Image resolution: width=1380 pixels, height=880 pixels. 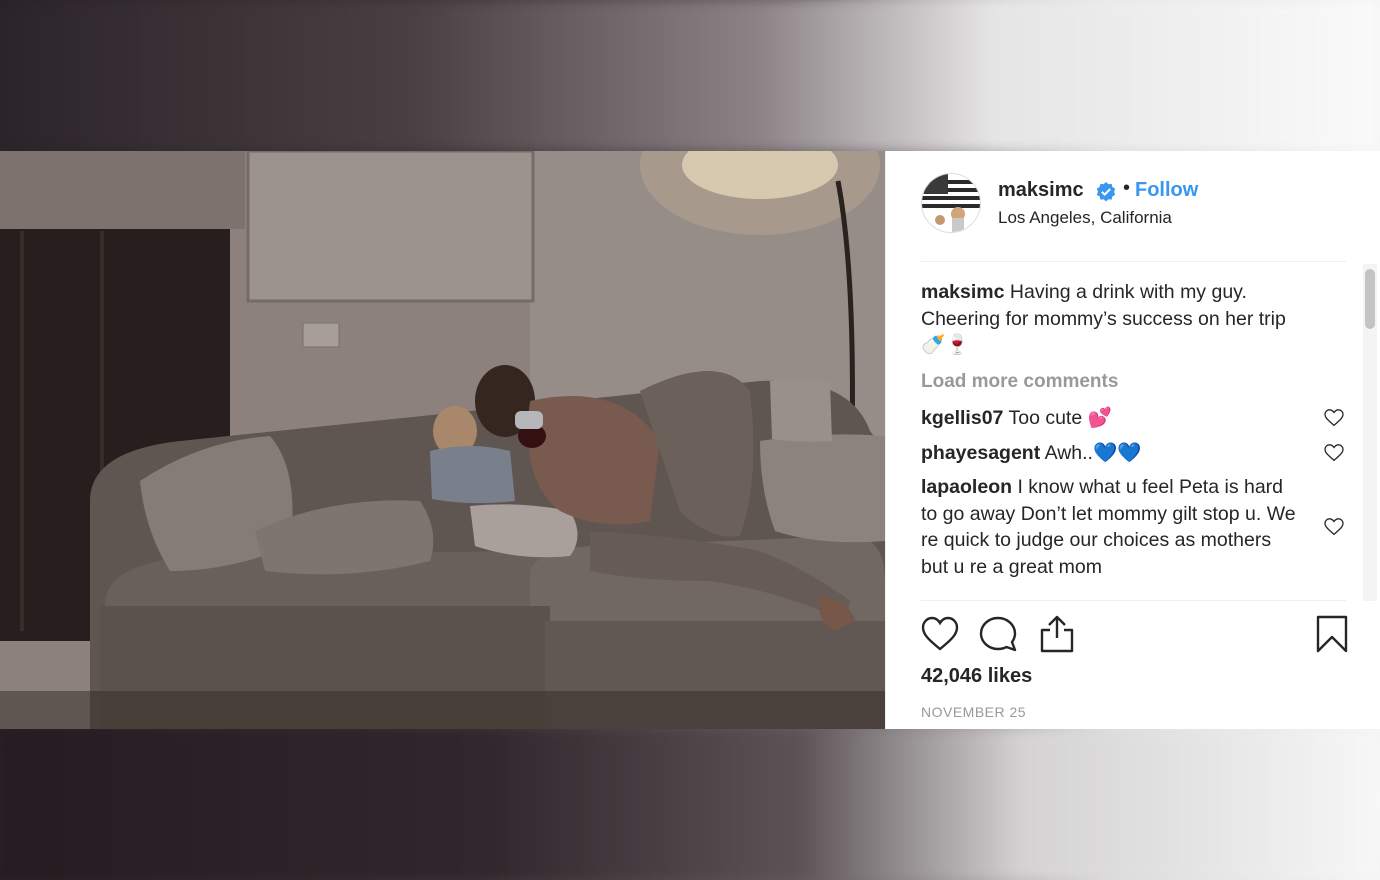 What do you see at coordinates (1041, 190) in the screenshot?
I see `username-link: maksimc` at bounding box center [1041, 190].